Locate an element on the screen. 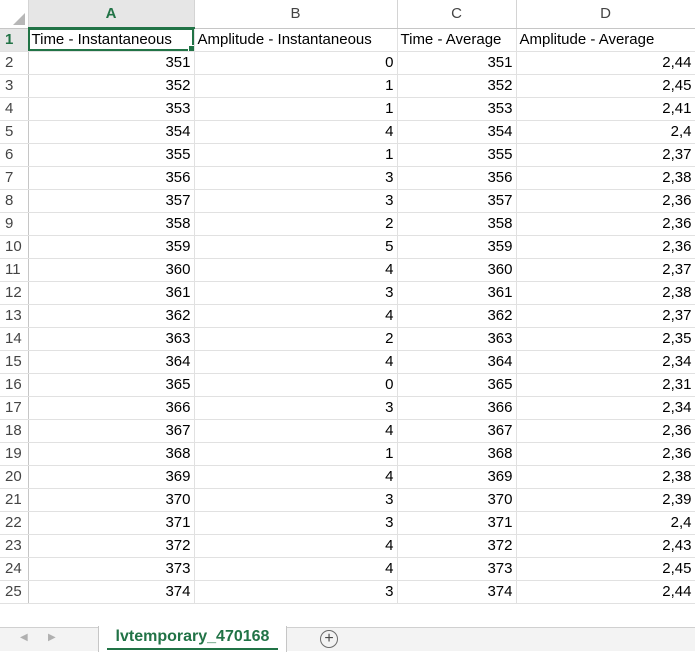  cell-c: 373 is located at coordinates (457, 569).